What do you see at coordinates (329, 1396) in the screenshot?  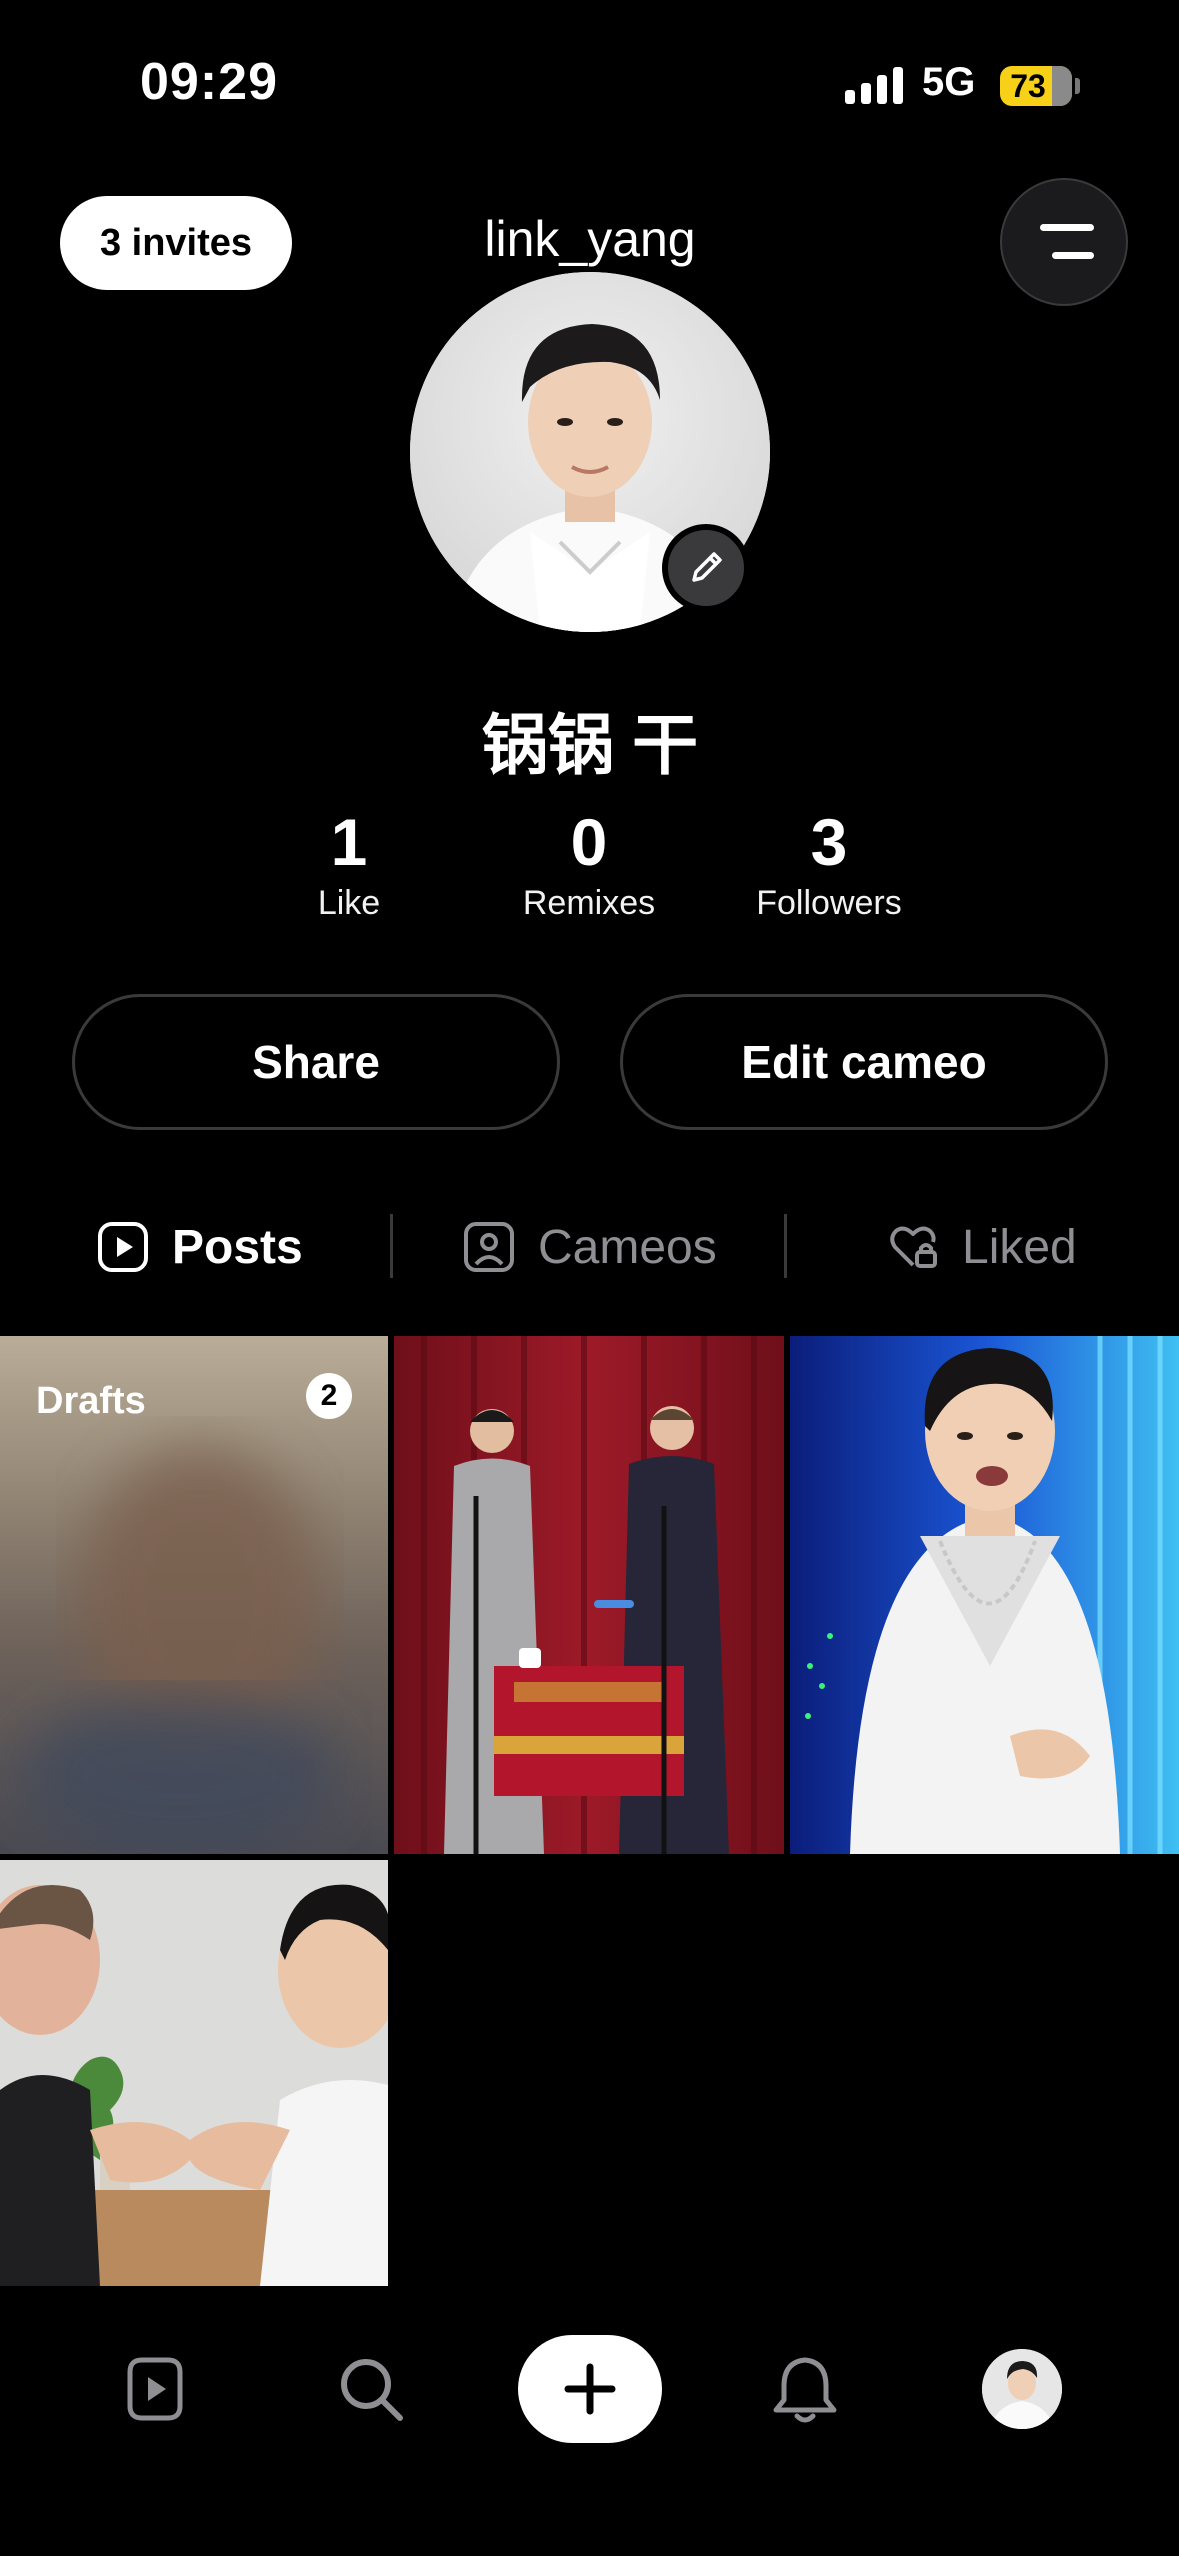 I see `drafts-count-badge: 2` at bounding box center [329, 1396].